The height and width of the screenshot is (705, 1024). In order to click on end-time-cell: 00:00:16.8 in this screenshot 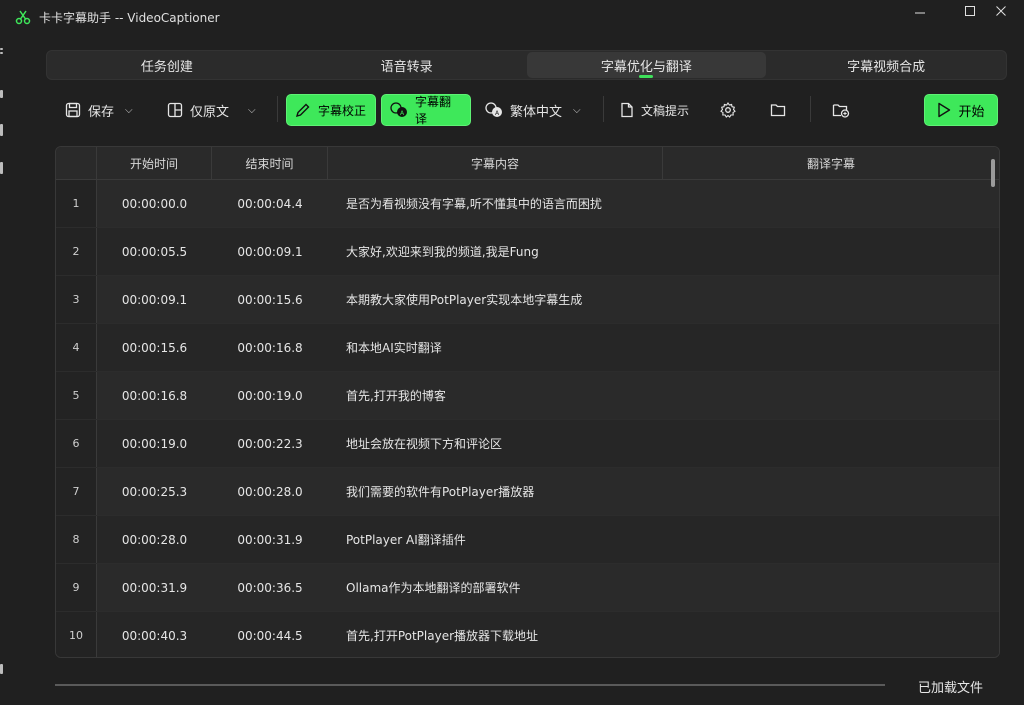, I will do `click(270, 347)`.